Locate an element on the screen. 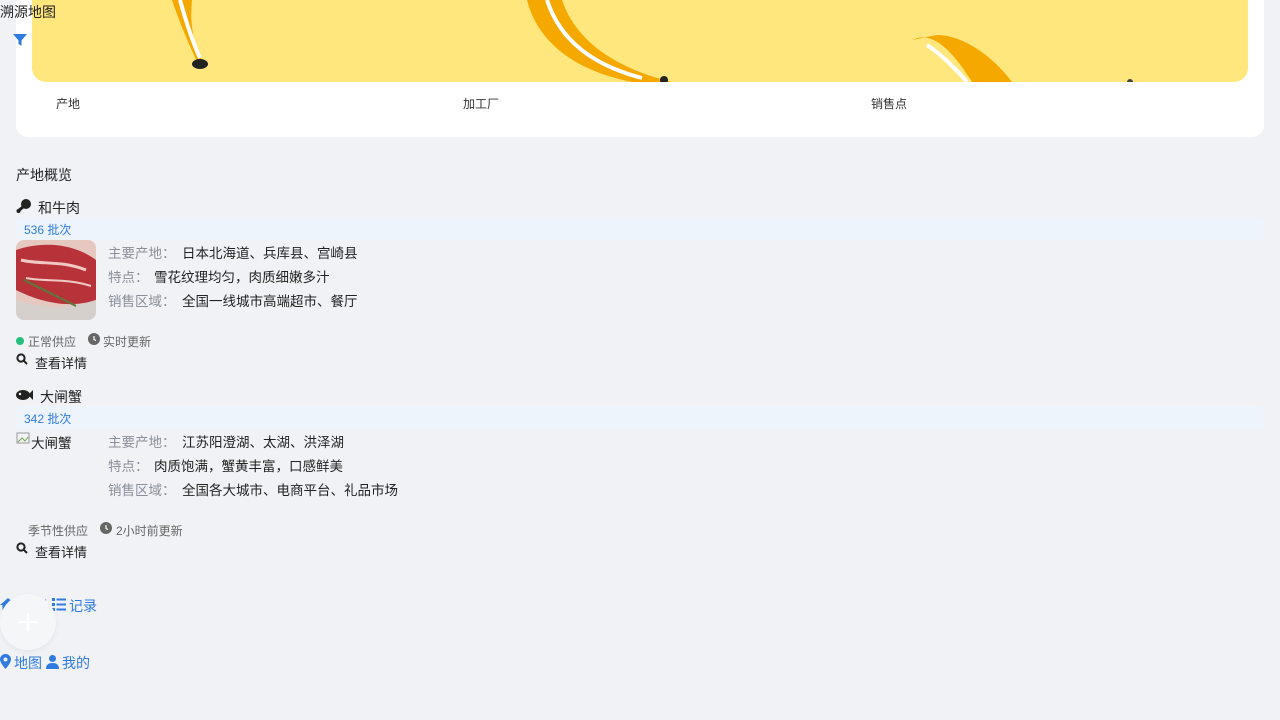 This screenshot has height=720, width=1280. stage-factory: 加工厂 is located at coordinates (481, 103).